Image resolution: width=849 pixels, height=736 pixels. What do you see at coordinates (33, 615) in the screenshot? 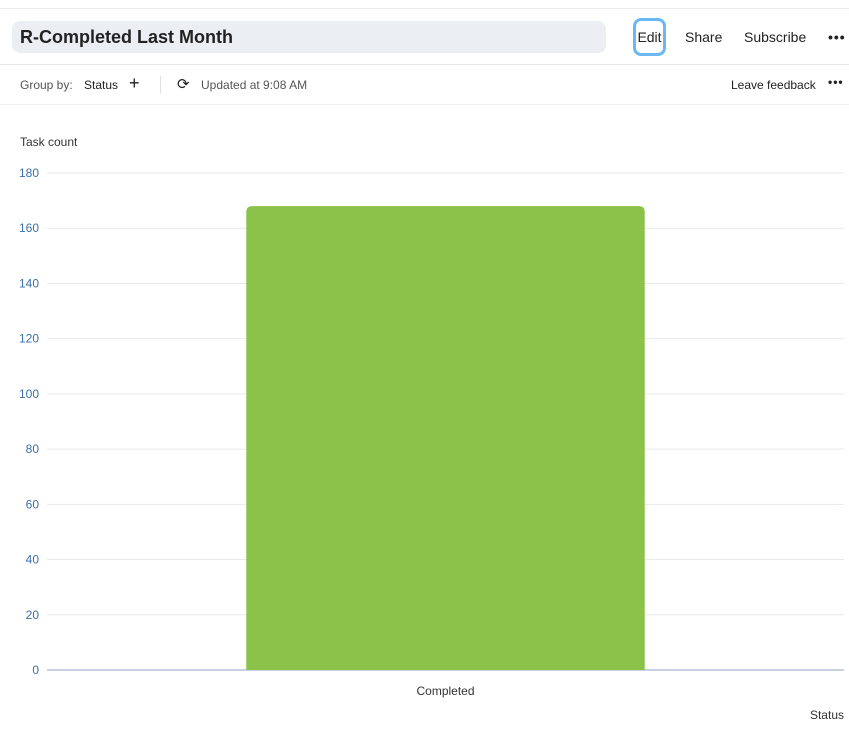
I see `y-tick-label: 20` at bounding box center [33, 615].